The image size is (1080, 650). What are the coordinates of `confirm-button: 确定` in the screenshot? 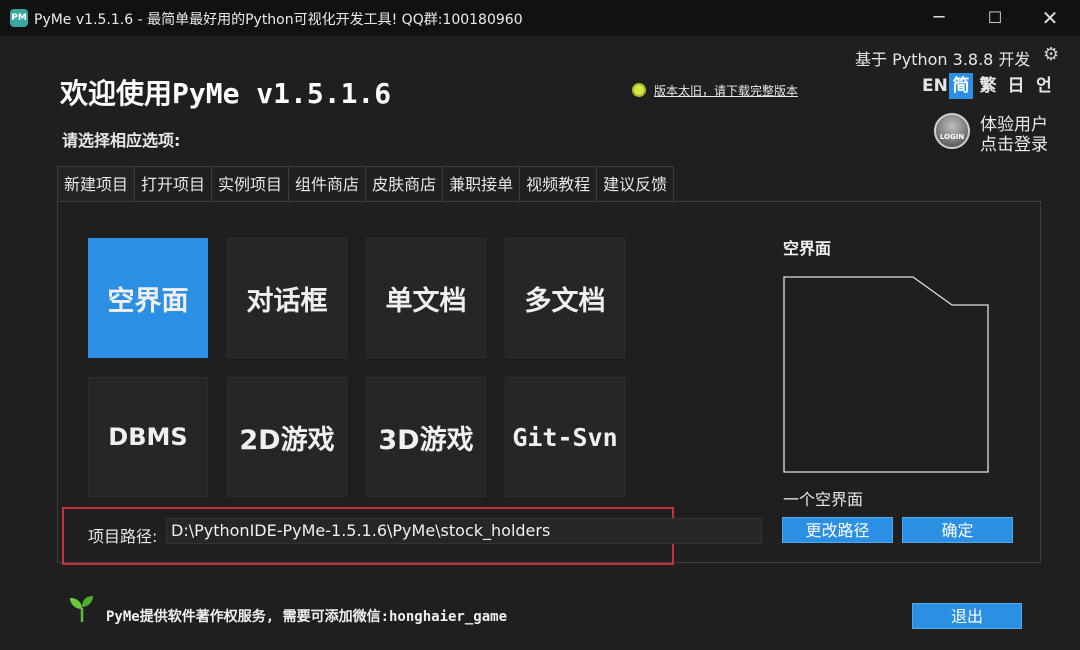 It's located at (957, 530).